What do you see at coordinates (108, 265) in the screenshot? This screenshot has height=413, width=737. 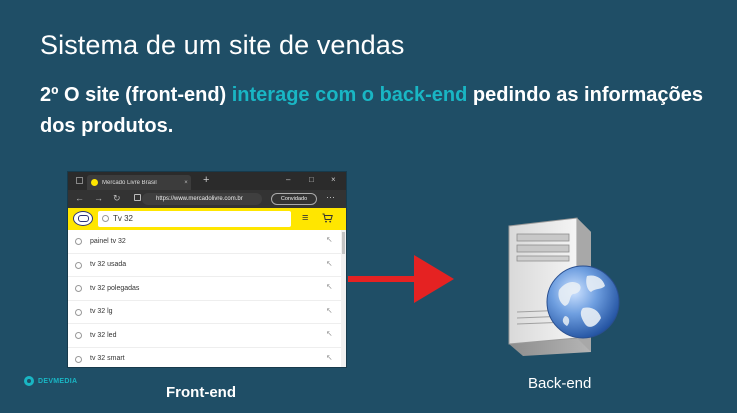 I see `suggestion-text: tv 32 usada` at bounding box center [108, 265].